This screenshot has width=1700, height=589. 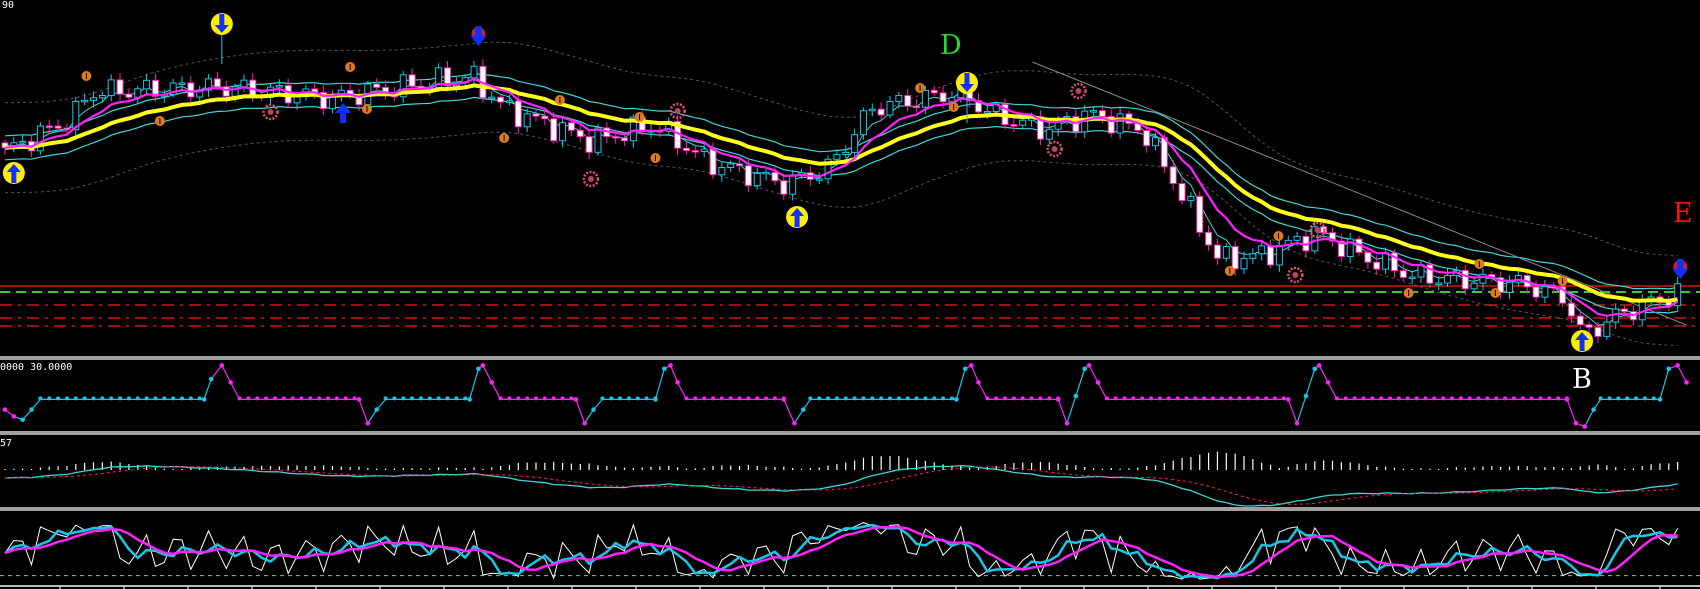 What do you see at coordinates (6, 443) in the screenshot?
I see `panel3-scale-label: 57` at bounding box center [6, 443].